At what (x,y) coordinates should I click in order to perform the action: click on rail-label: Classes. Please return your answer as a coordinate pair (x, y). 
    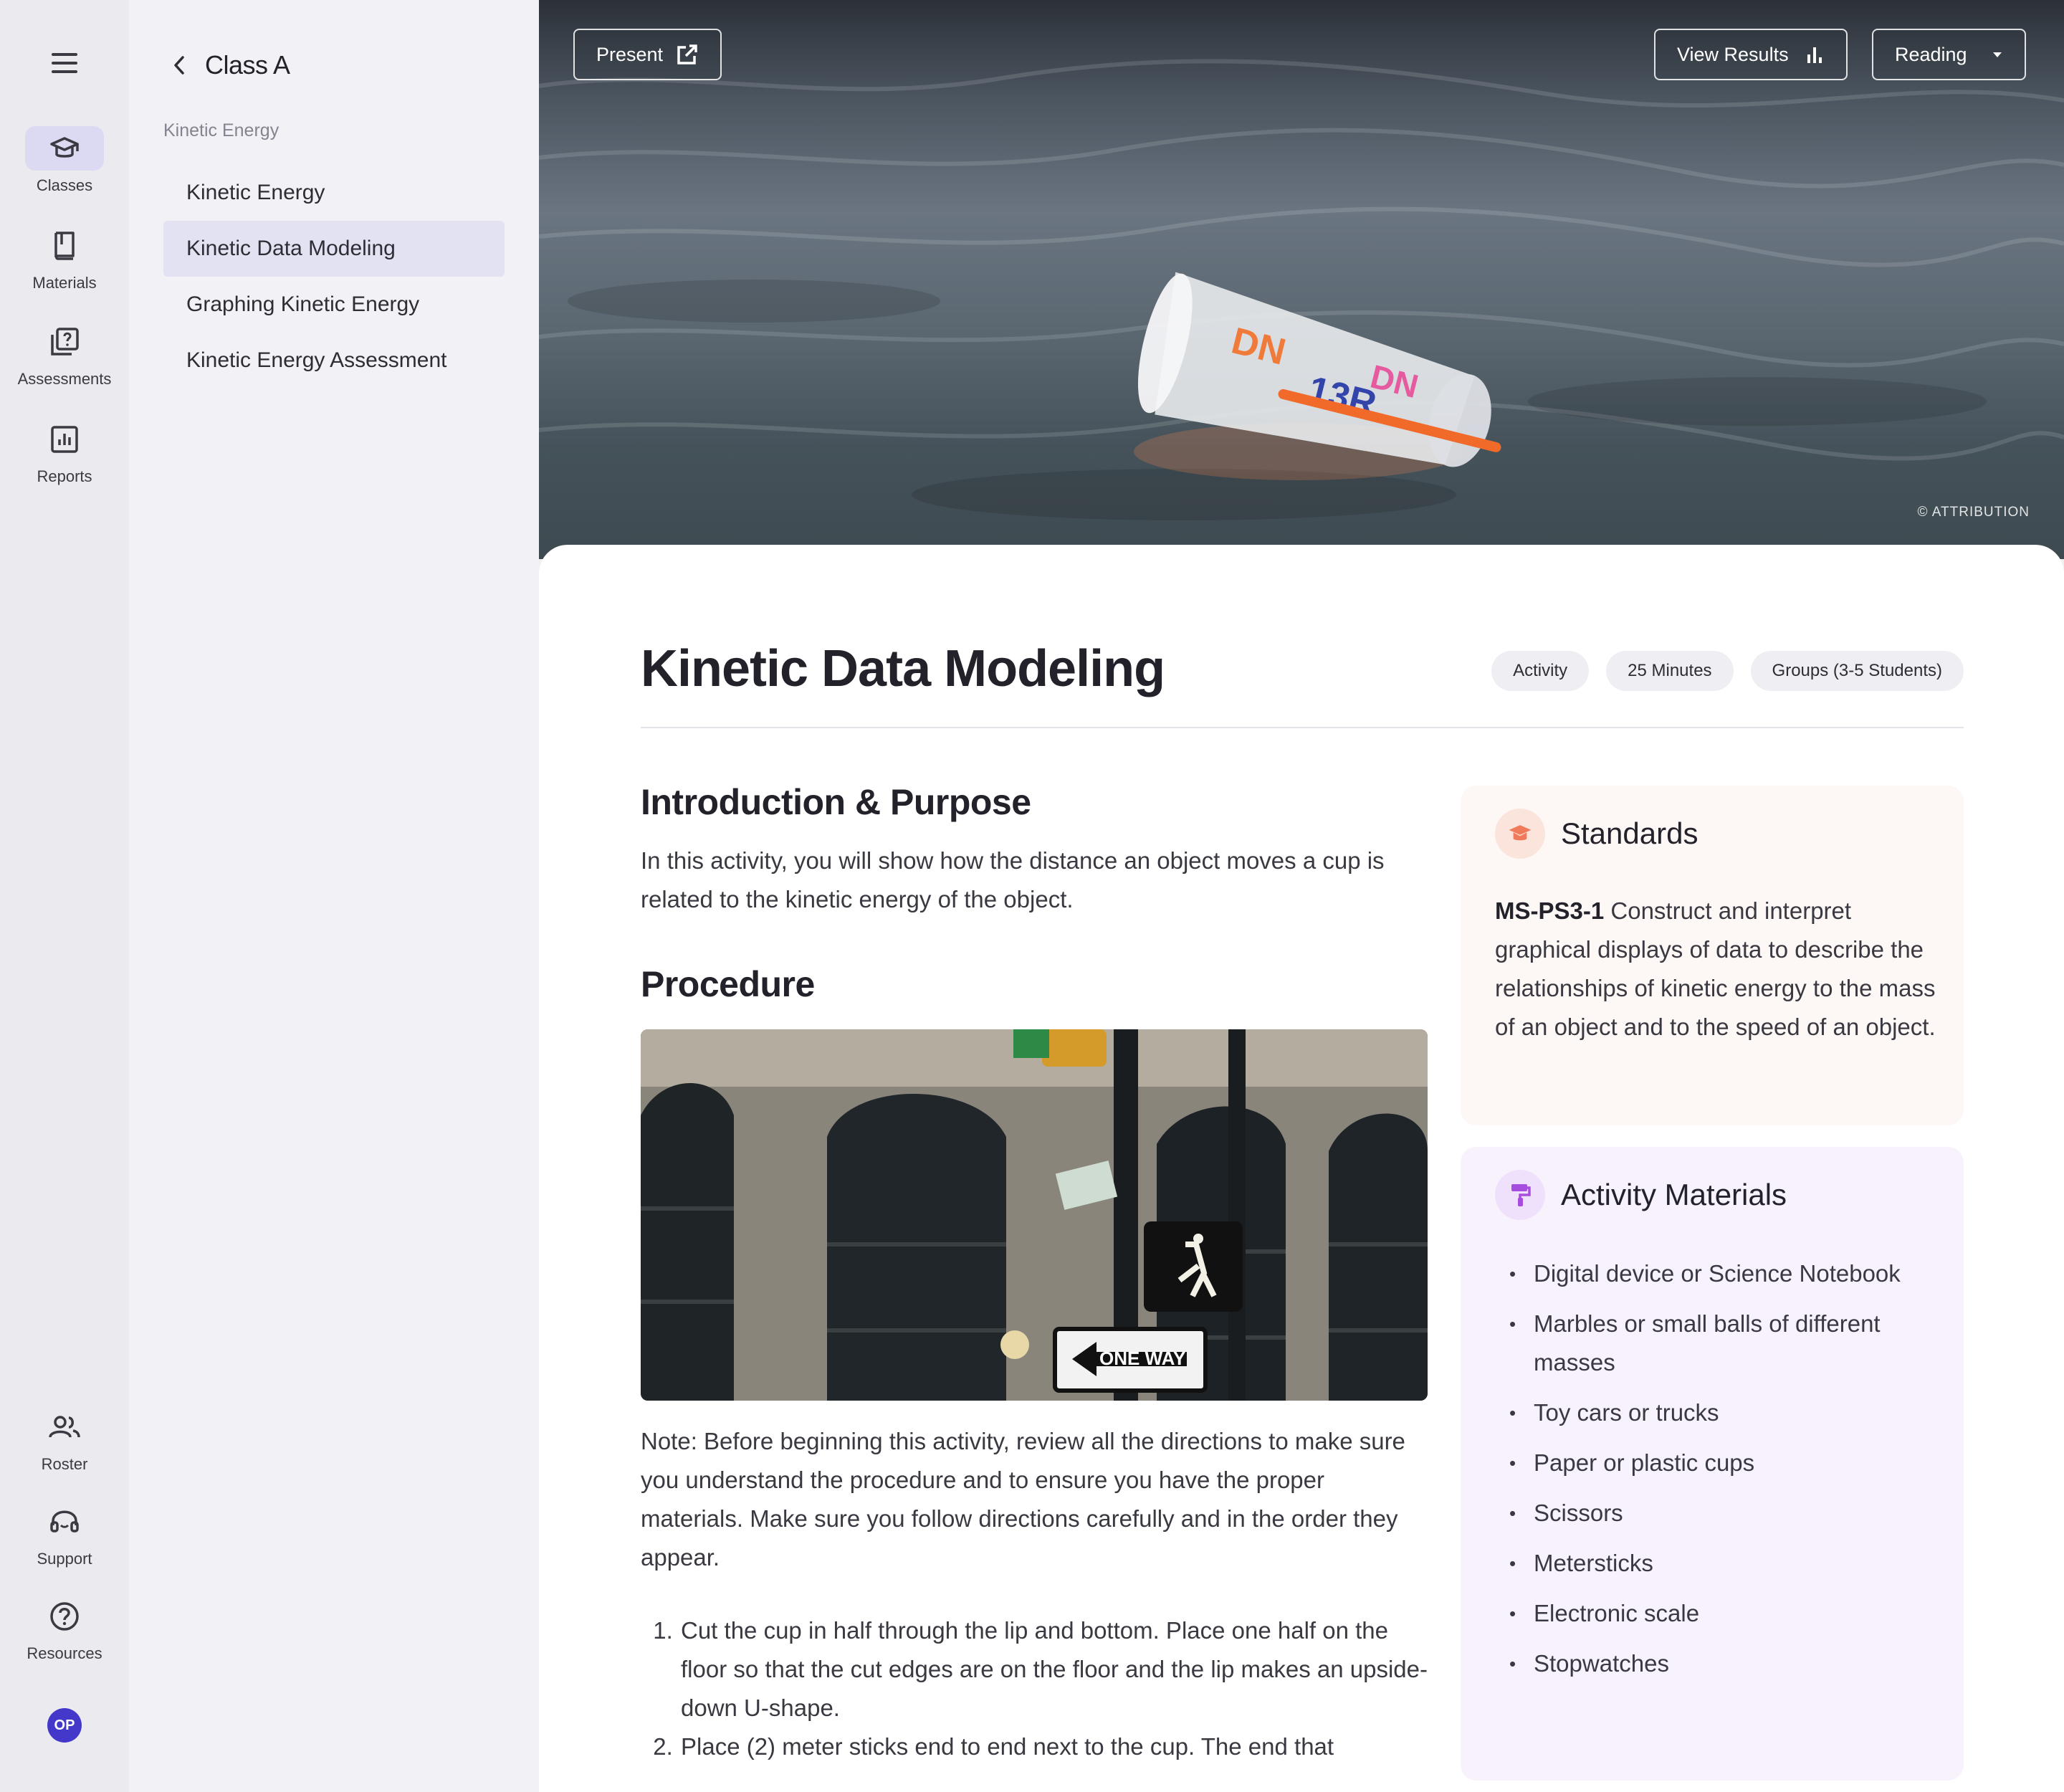
    Looking at the image, I should click on (64, 185).